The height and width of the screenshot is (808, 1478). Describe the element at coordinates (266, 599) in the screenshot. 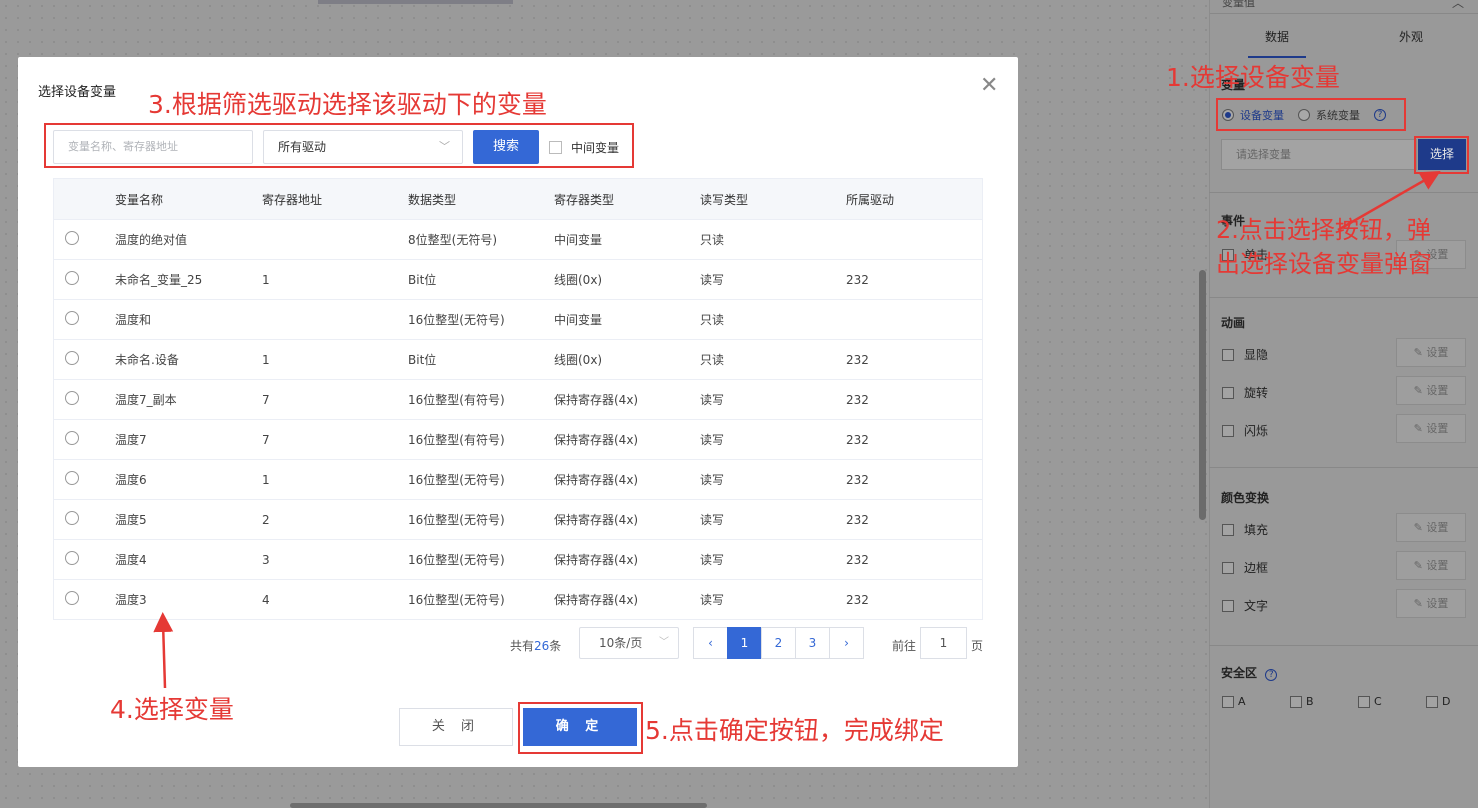

I see `cell-register-address: 4` at that location.